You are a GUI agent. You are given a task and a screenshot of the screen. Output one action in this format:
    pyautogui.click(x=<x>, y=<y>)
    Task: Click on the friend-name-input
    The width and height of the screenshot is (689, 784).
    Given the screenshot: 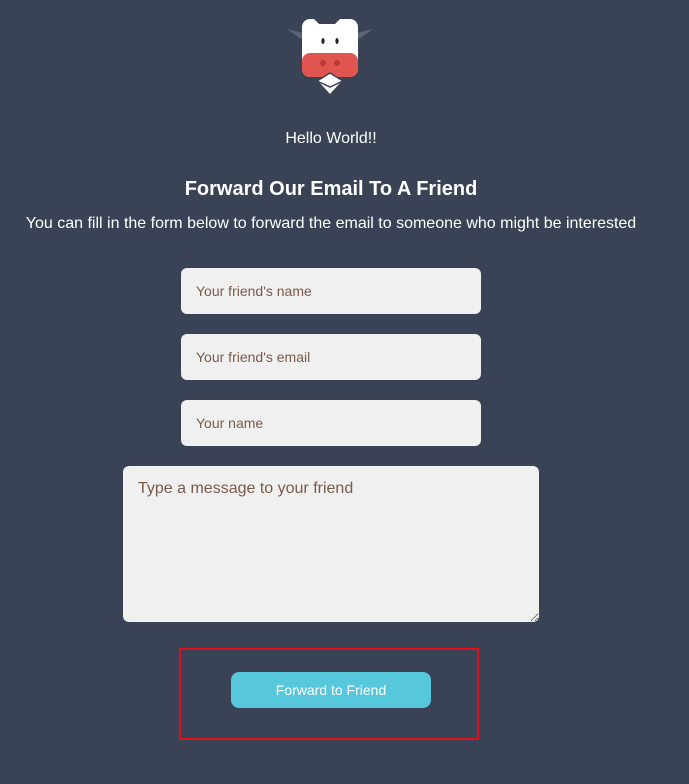 What is the action you would take?
    pyautogui.click(x=331, y=291)
    